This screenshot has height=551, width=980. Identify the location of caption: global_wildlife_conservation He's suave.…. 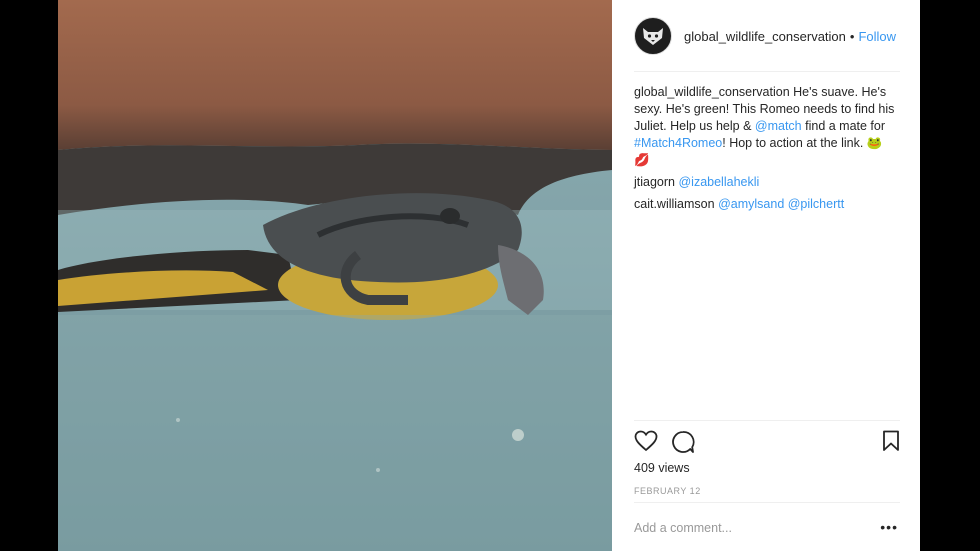
(767, 126).